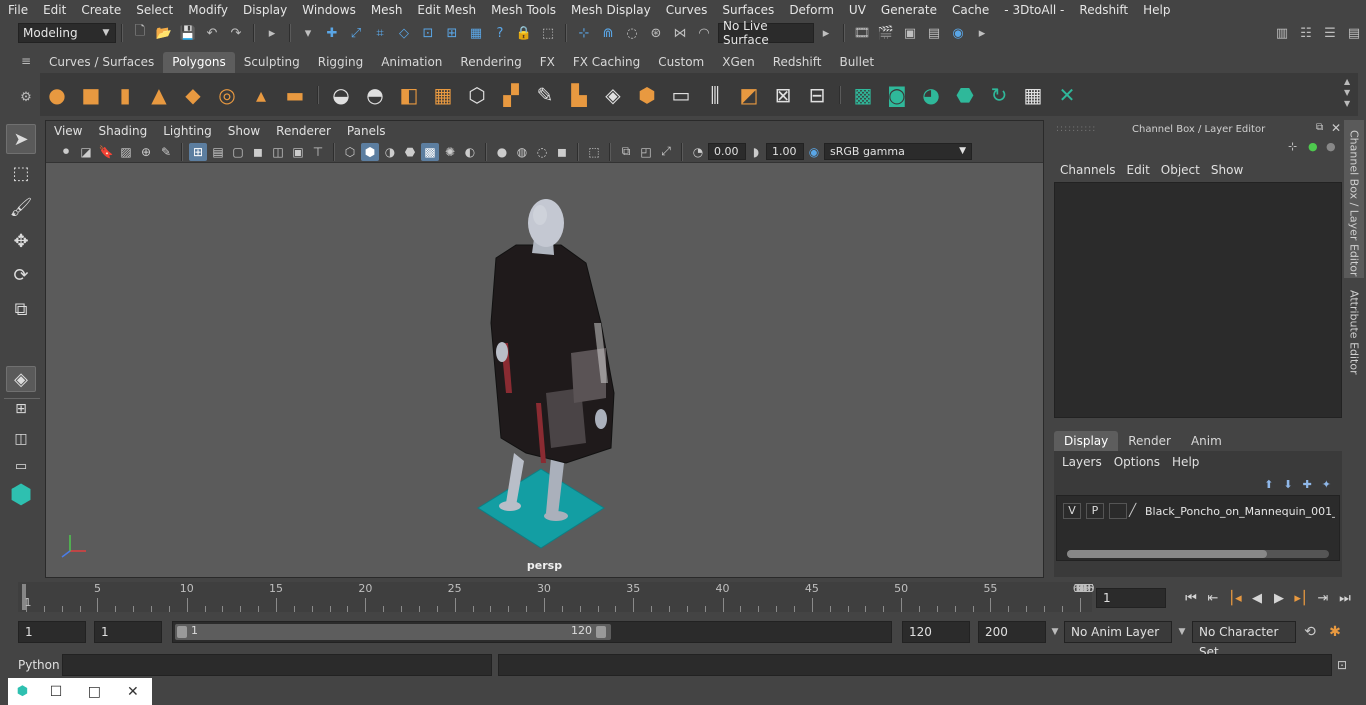 Image resolution: width=1366 pixels, height=705 pixels. What do you see at coordinates (428, 33) in the screenshot?
I see `snap-point-icon: ⊡` at bounding box center [428, 33].